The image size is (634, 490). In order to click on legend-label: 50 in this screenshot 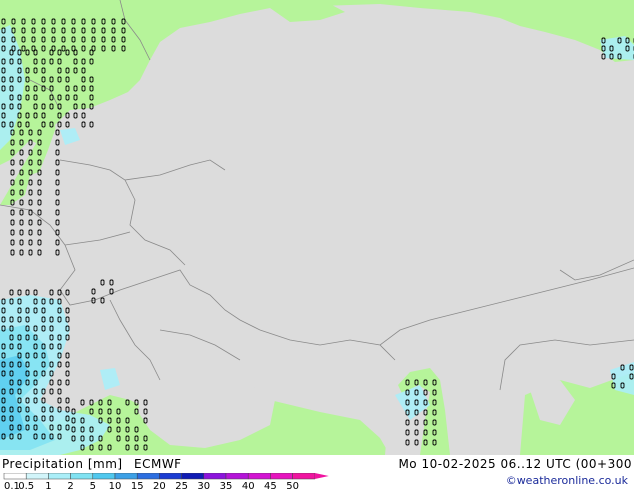, I will do `click(292, 485)`.